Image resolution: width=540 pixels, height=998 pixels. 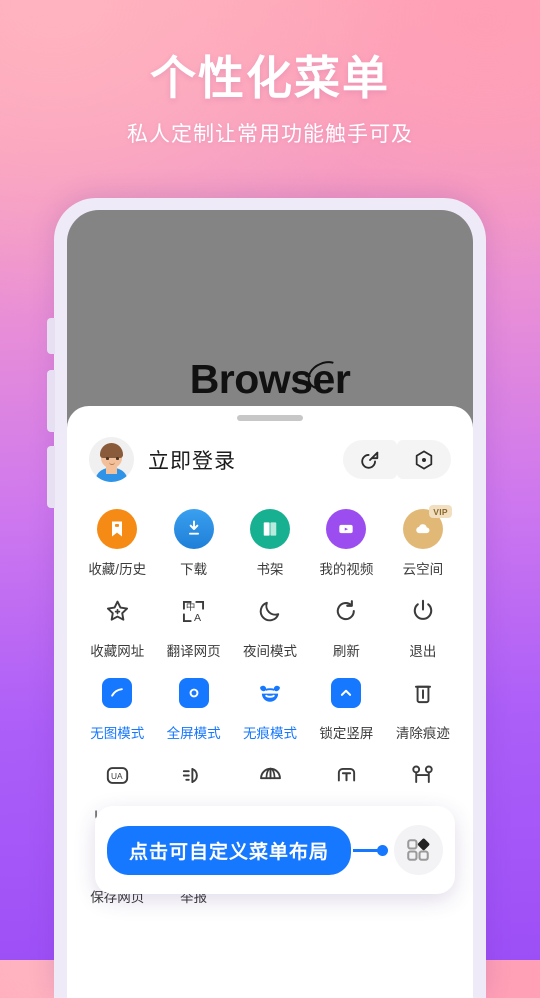 I want to click on menu-item-refresh: 刷新, so click(x=346, y=619).